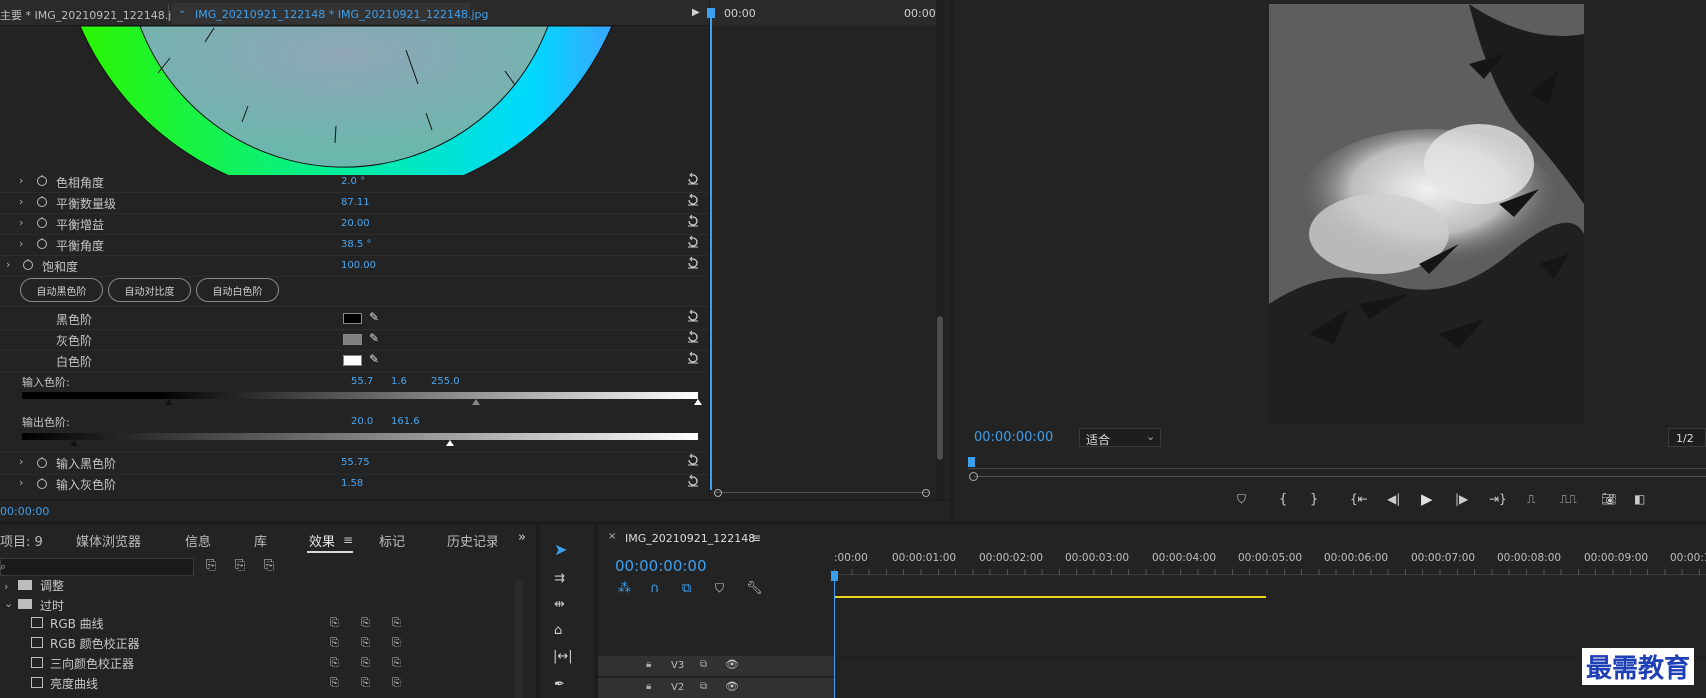 The image size is (1706, 698). What do you see at coordinates (74, 683) in the screenshot?
I see `tree-item-label: 亮度曲线` at bounding box center [74, 683].